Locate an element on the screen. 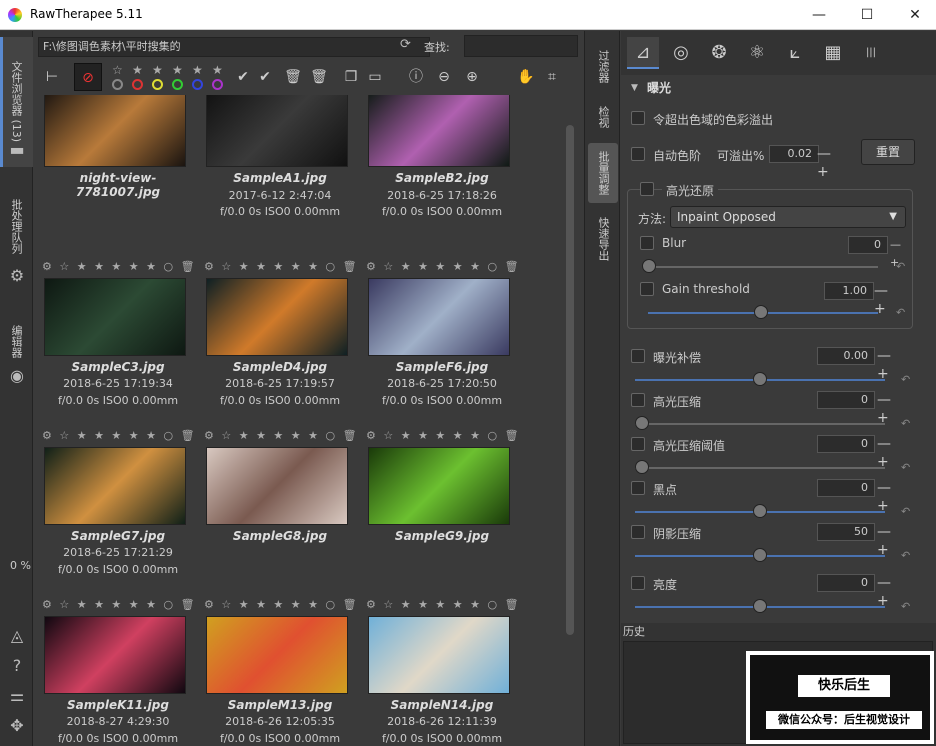 The height and width of the screenshot is (746, 936). blur-stepper: —+ is located at coordinates (901, 252).